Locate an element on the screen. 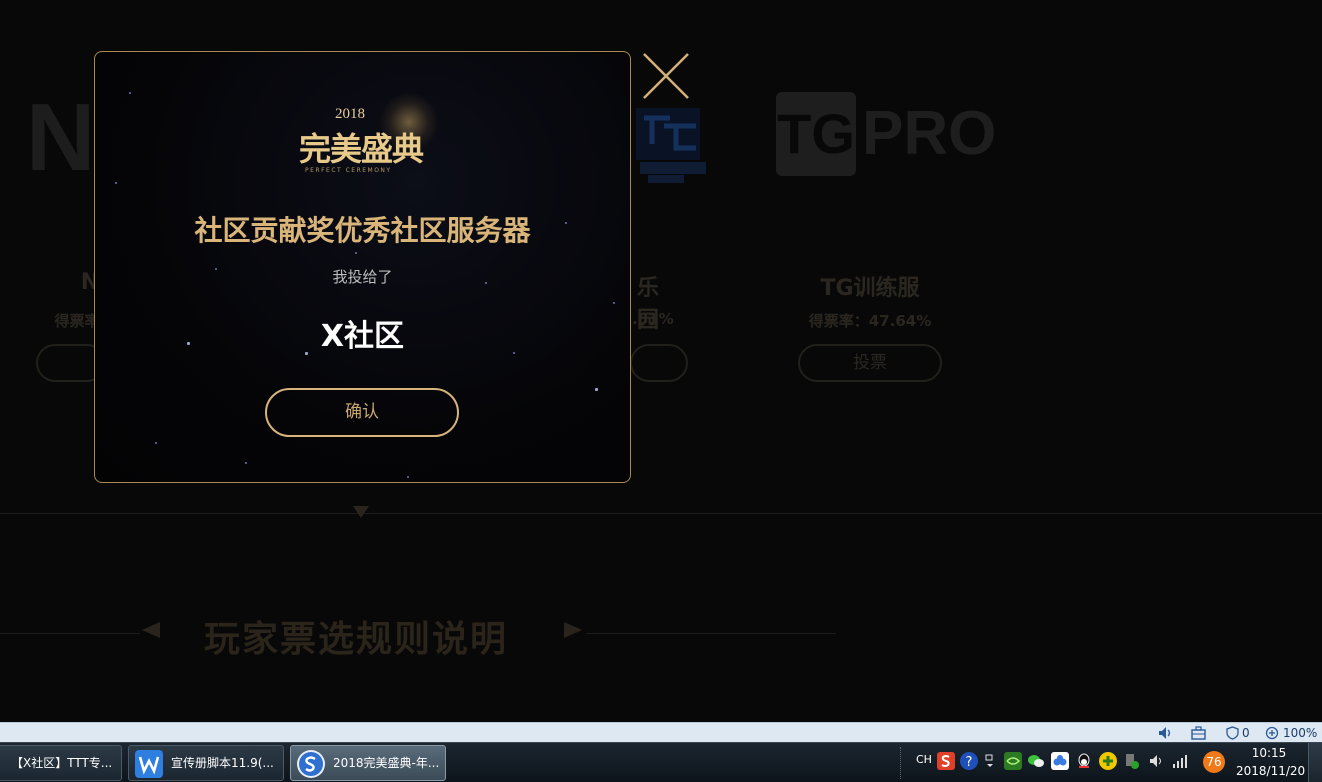 This screenshot has height=782, width=1322. tg-logo-box: TG is located at coordinates (816, 134).